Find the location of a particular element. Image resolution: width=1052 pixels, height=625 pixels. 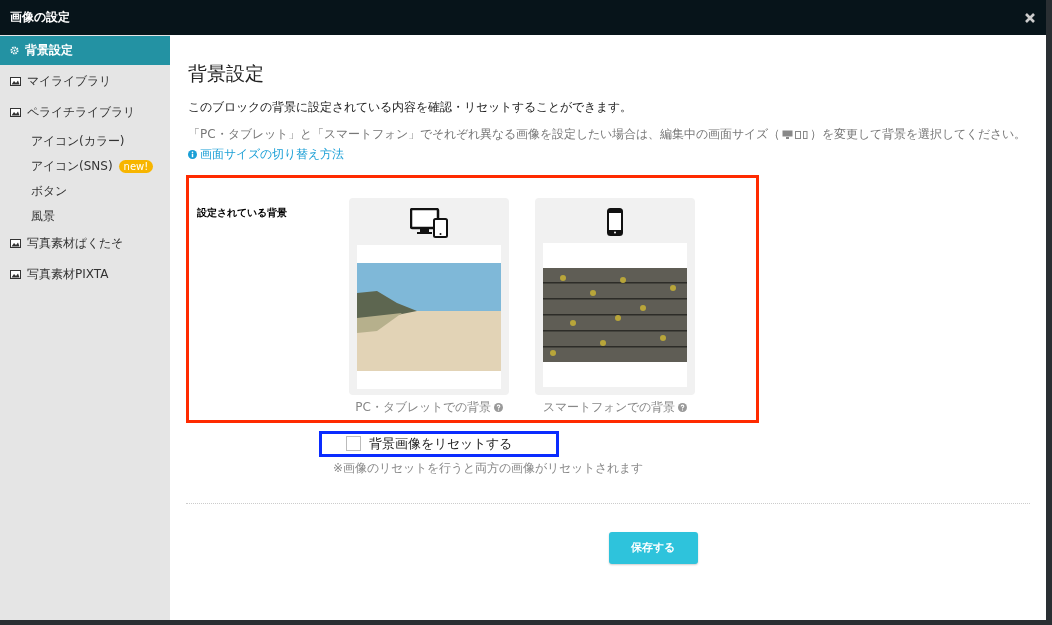

sidebar-item: 写真素材ぱくたそ is located at coordinates (85, 243).